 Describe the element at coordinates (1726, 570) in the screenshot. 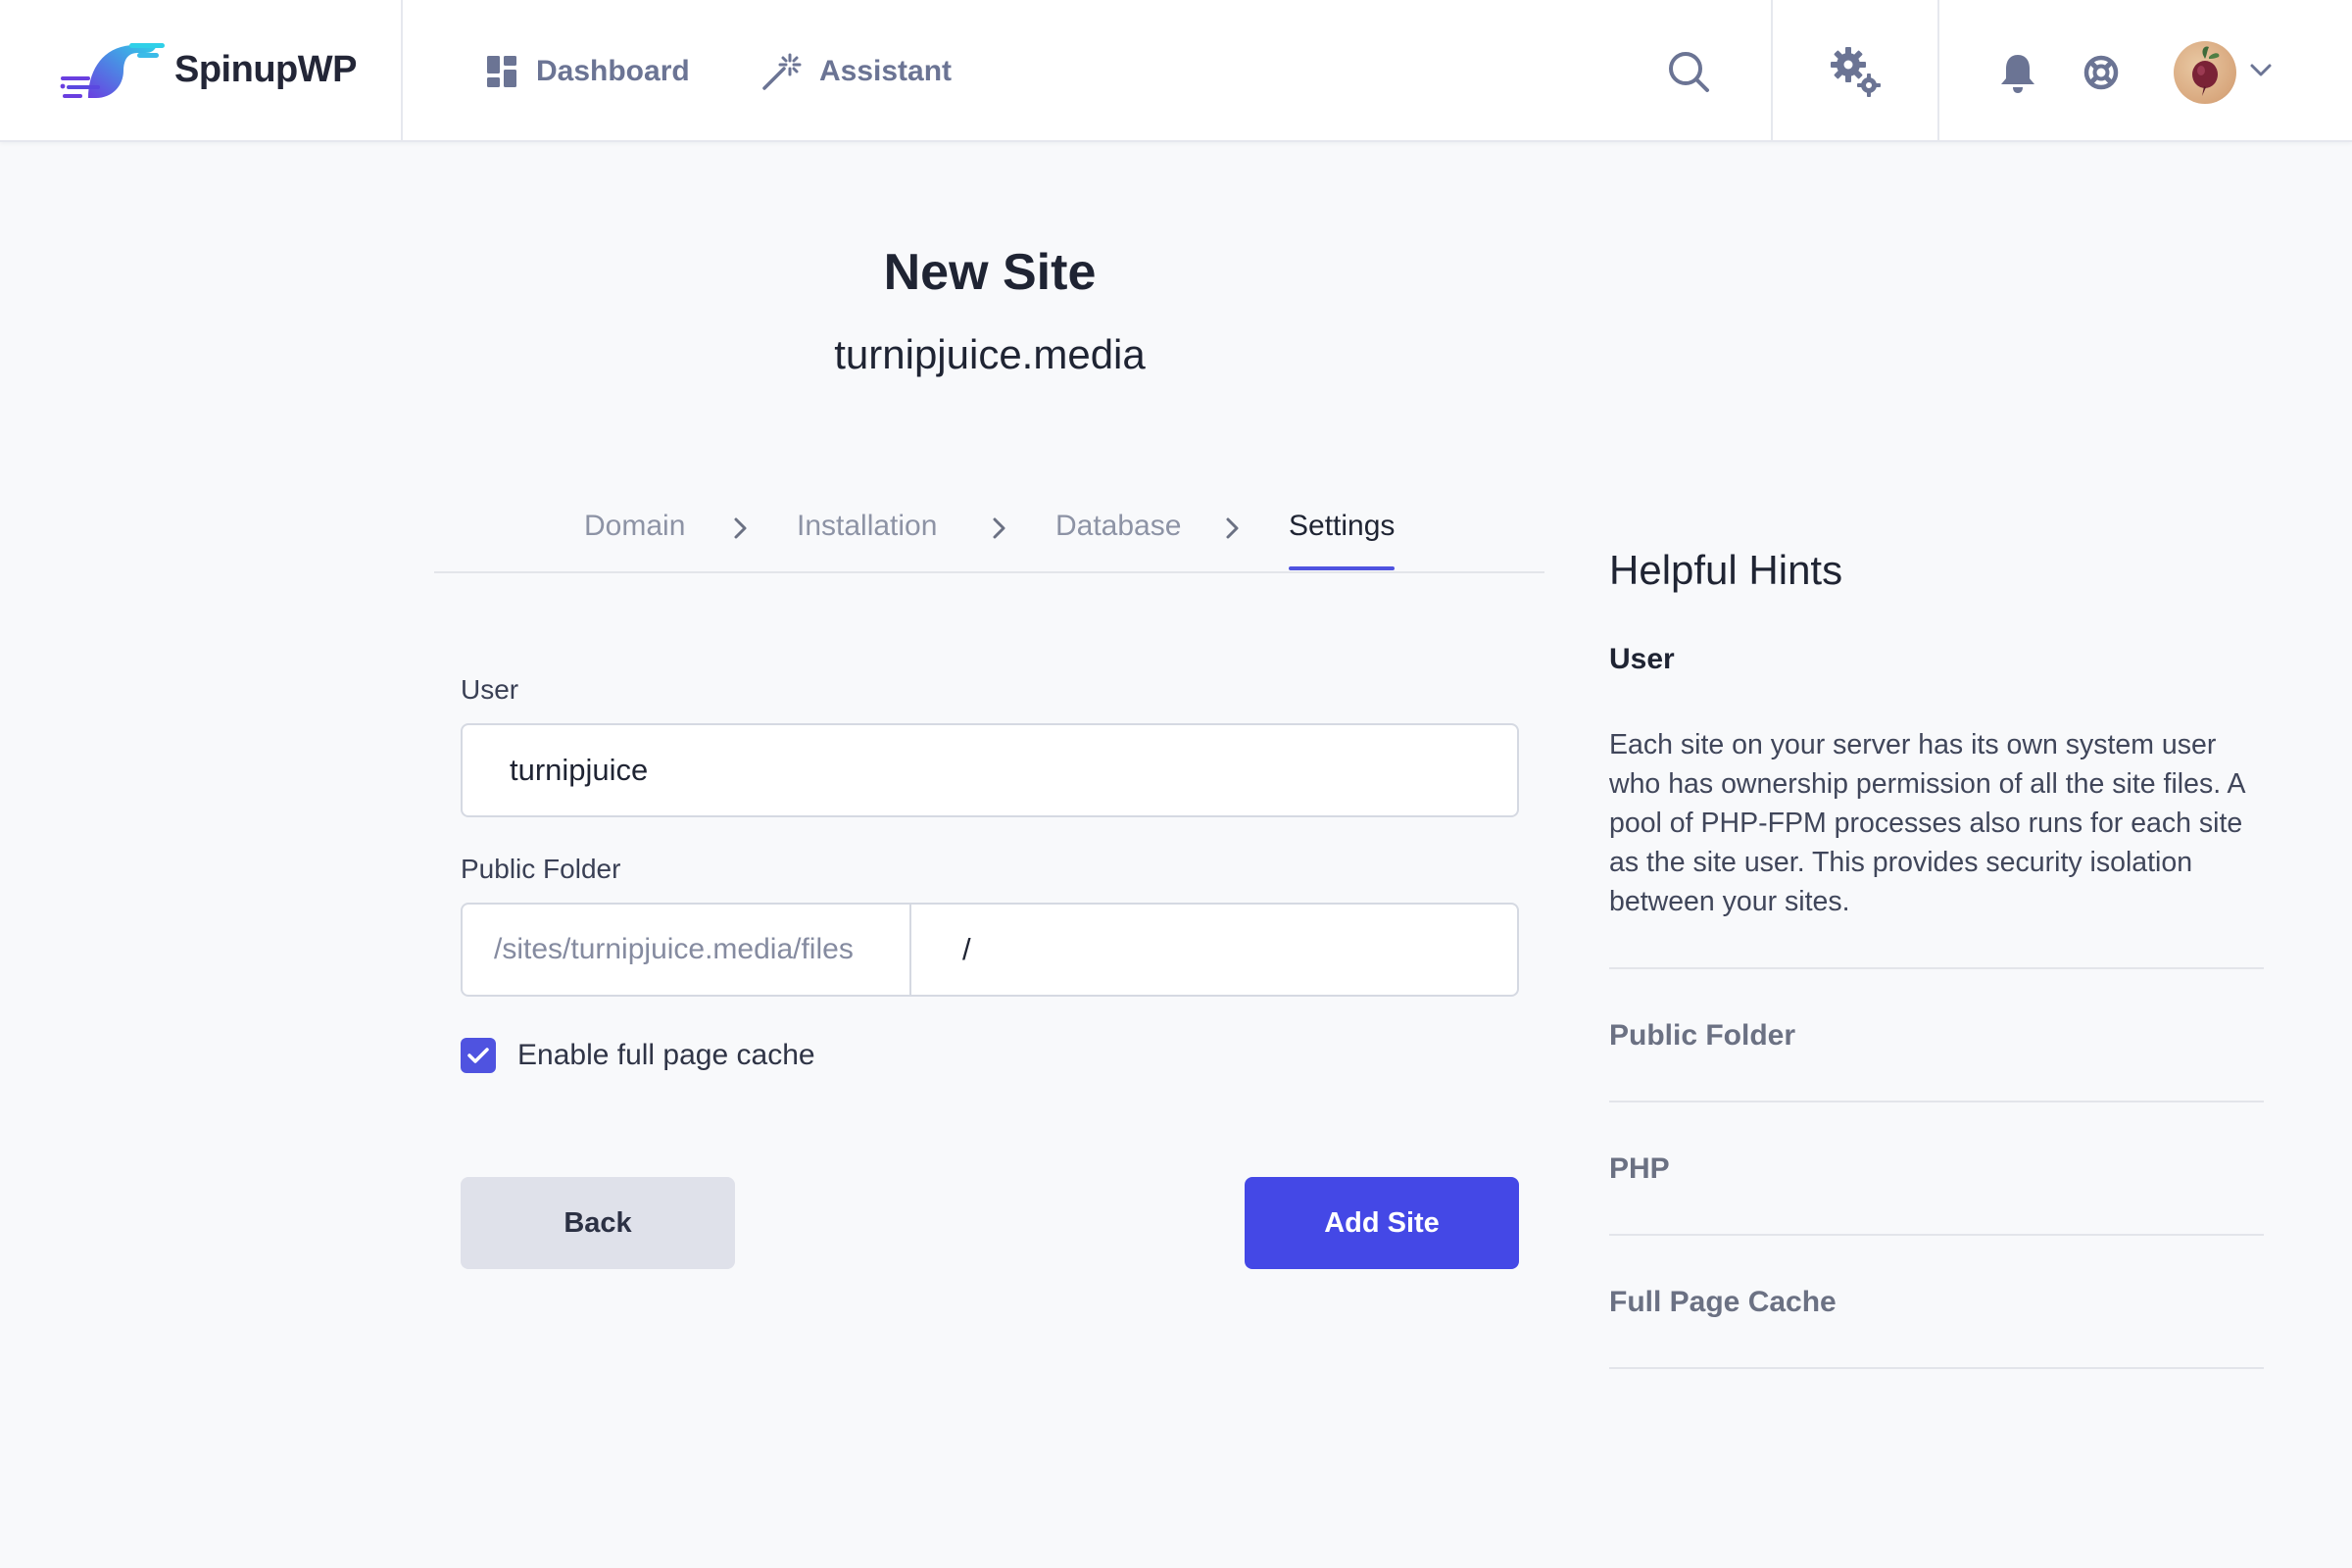

I see `hints-title: Helpful Hints` at that location.